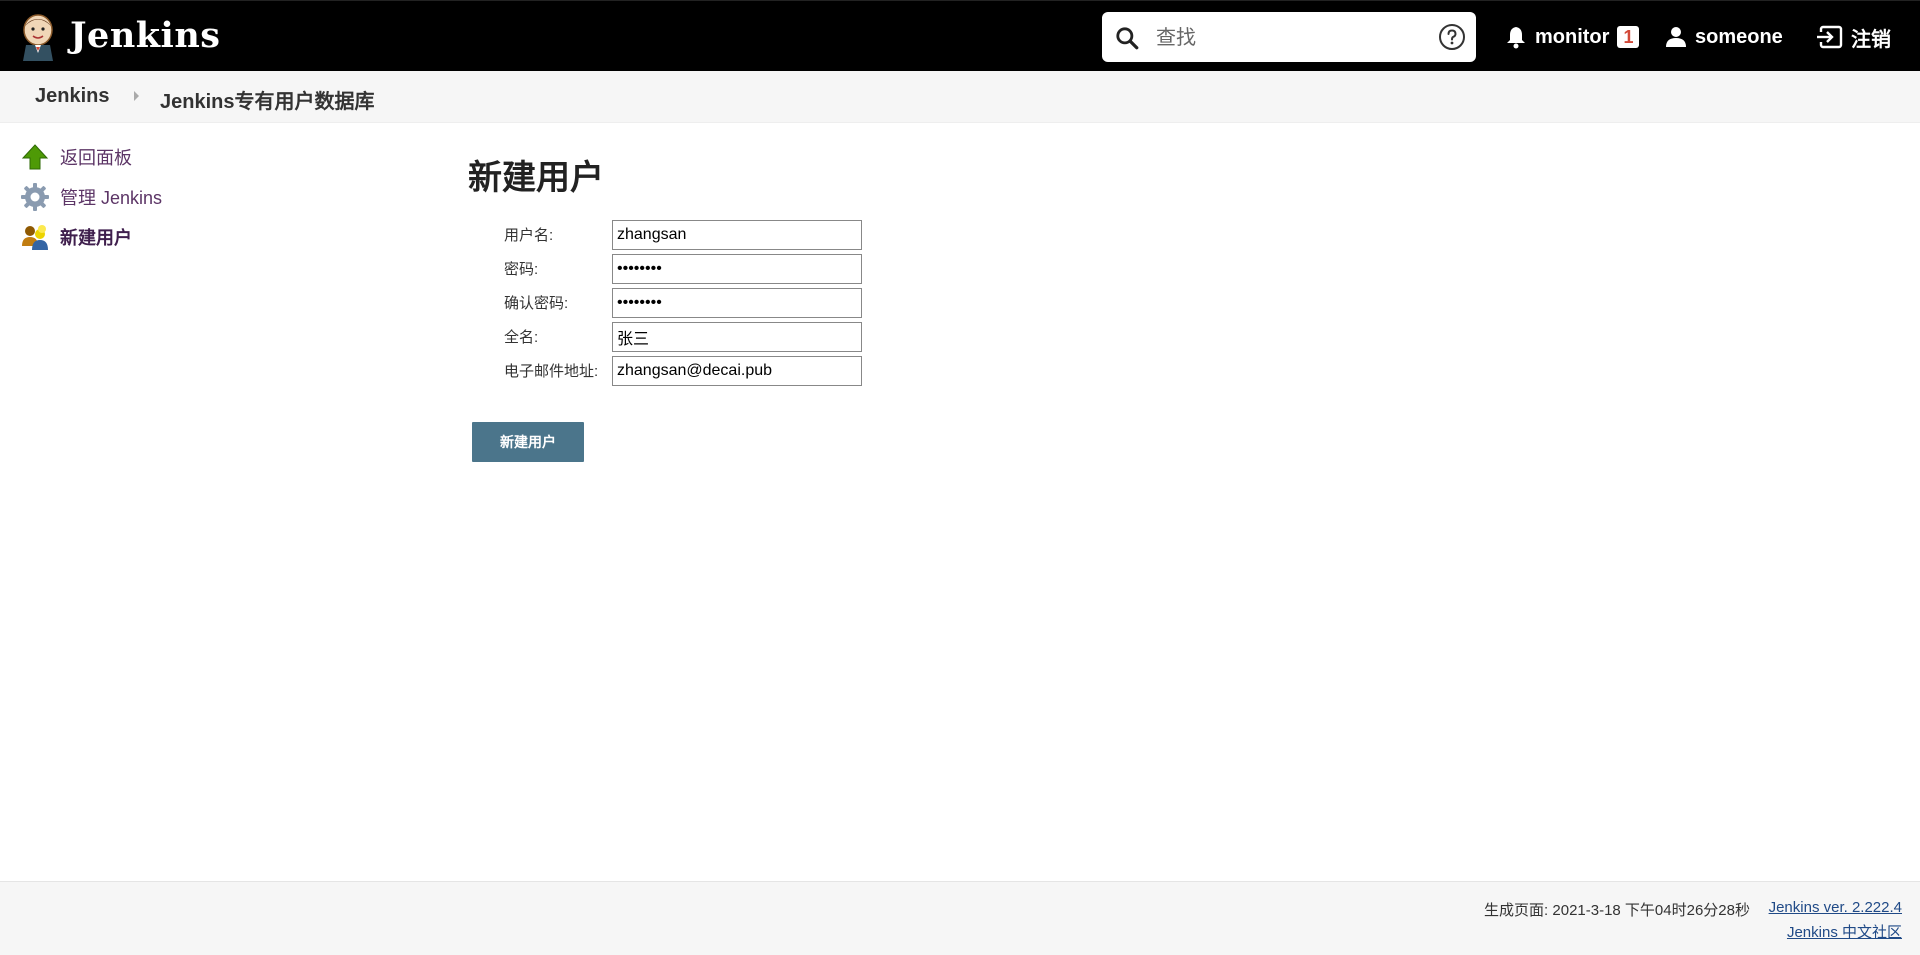  I want to click on user-menu: someone, so click(1724, 37).